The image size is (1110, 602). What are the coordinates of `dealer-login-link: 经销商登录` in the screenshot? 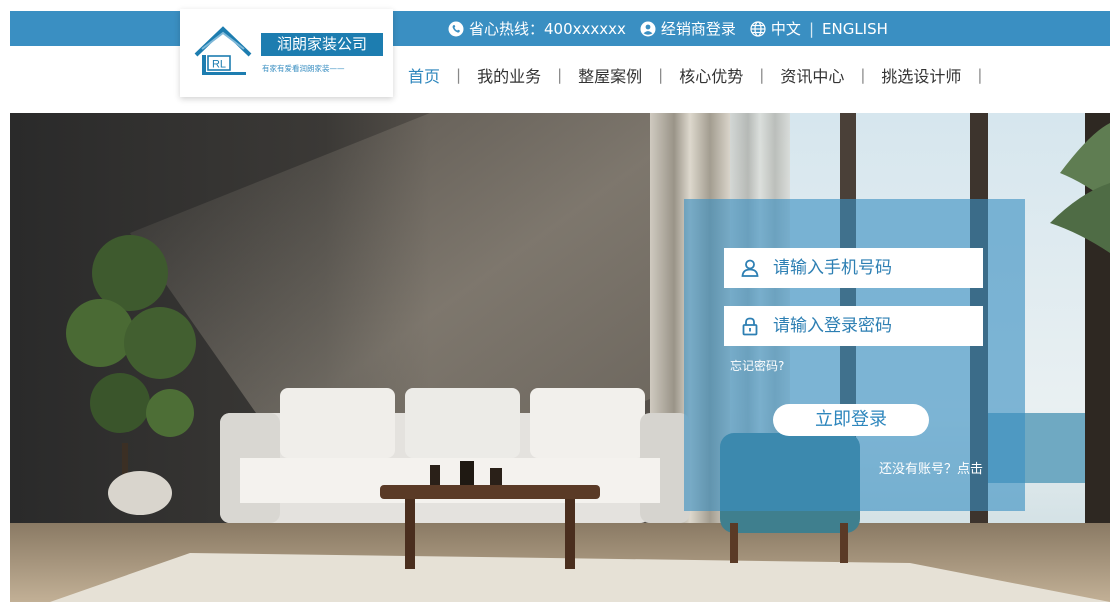 It's located at (688, 28).